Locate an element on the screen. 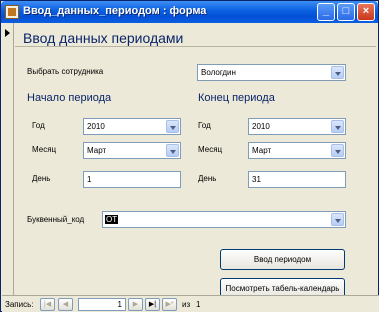 Image resolution: width=379 pixels, height=312 pixels. title-bar: Ввод_данных_периодом : форма _ □ × is located at coordinates (189, 12).